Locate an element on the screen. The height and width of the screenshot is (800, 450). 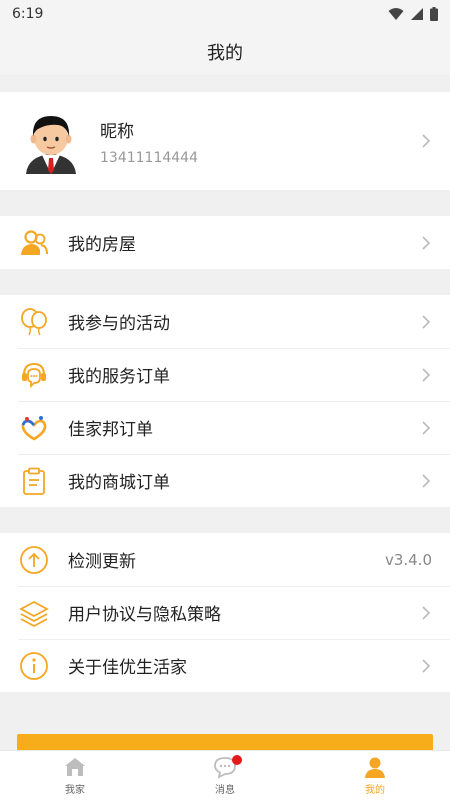
version-text: v3.4.0 is located at coordinates (408, 559).